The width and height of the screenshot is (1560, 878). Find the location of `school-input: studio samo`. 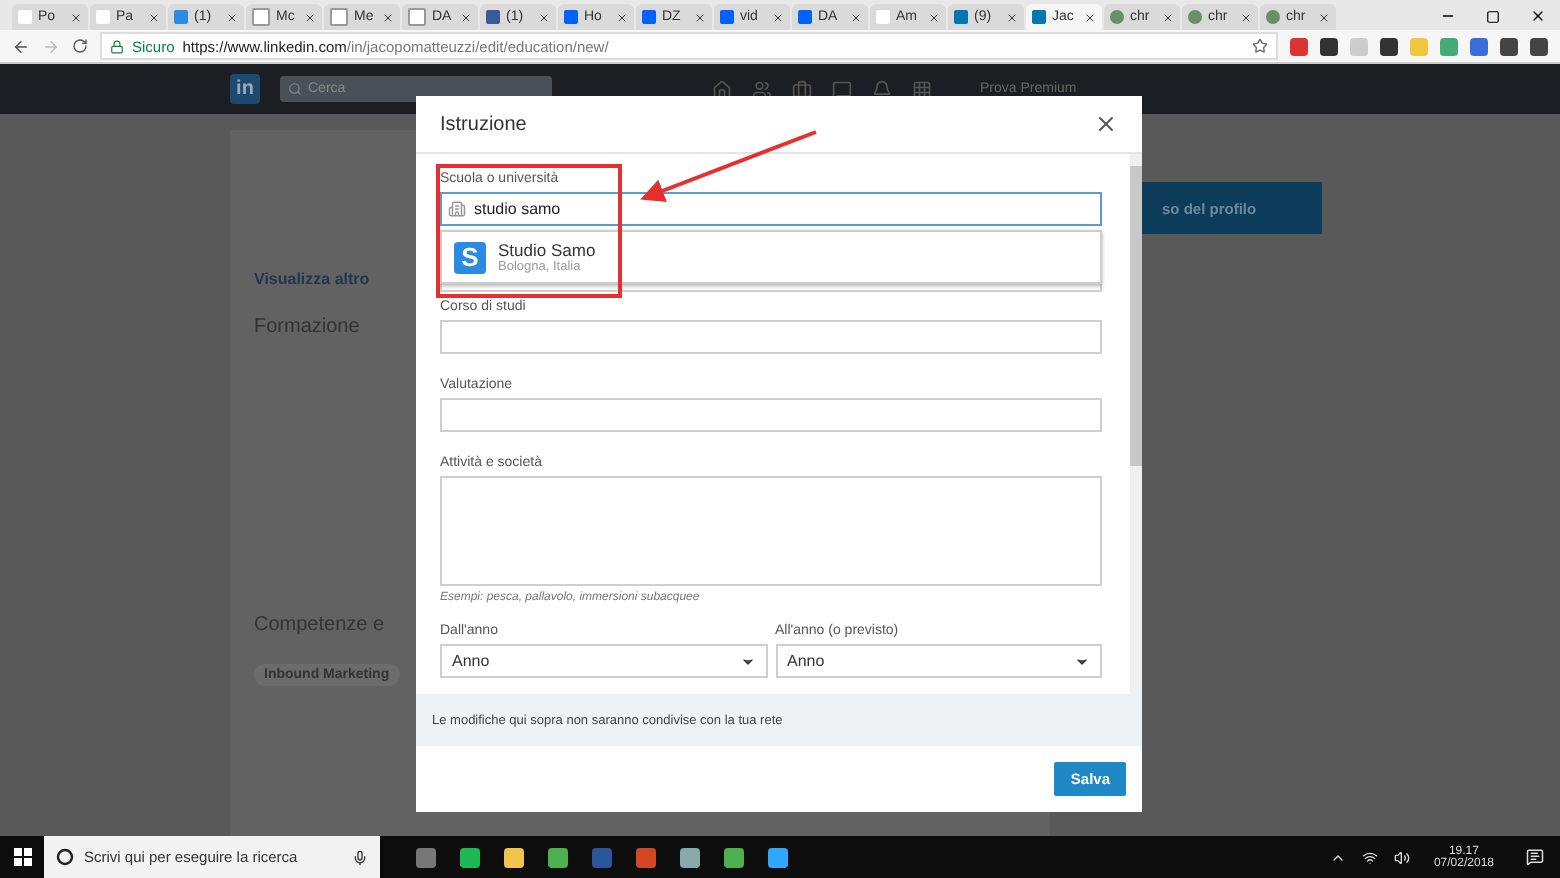

school-input: studio samo is located at coordinates (771, 209).